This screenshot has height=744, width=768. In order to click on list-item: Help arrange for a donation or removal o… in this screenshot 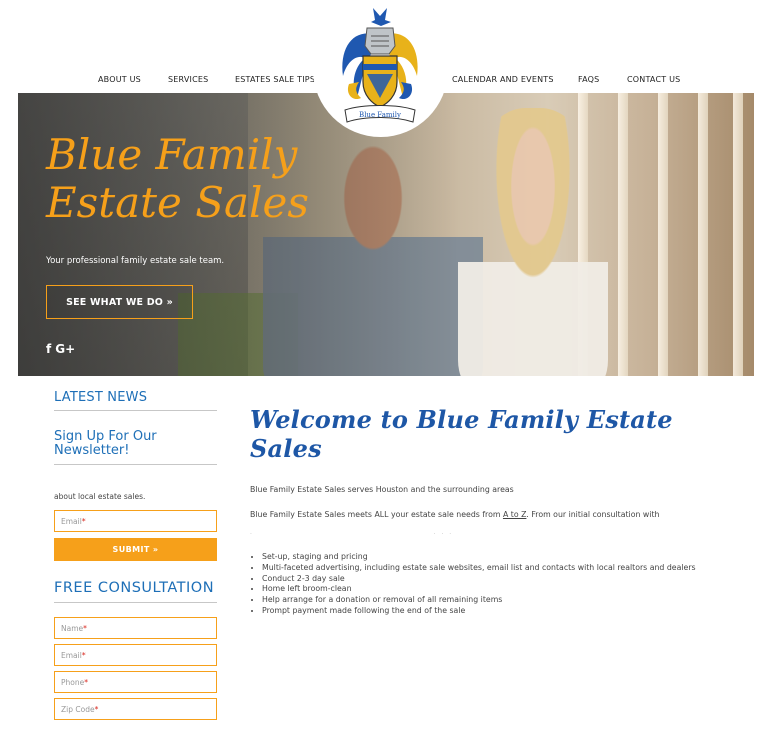, I will do `click(496, 600)`.